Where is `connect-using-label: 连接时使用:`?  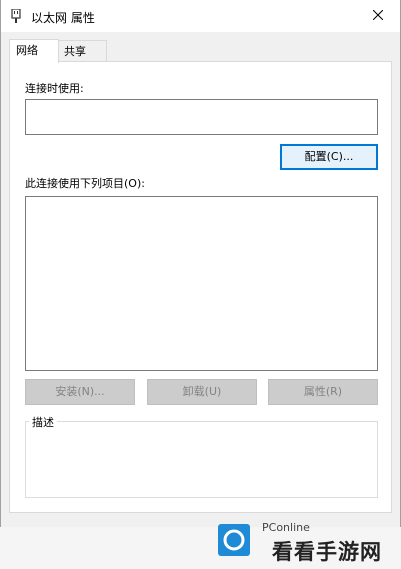
connect-using-label: 连接时使用: is located at coordinates (54, 88).